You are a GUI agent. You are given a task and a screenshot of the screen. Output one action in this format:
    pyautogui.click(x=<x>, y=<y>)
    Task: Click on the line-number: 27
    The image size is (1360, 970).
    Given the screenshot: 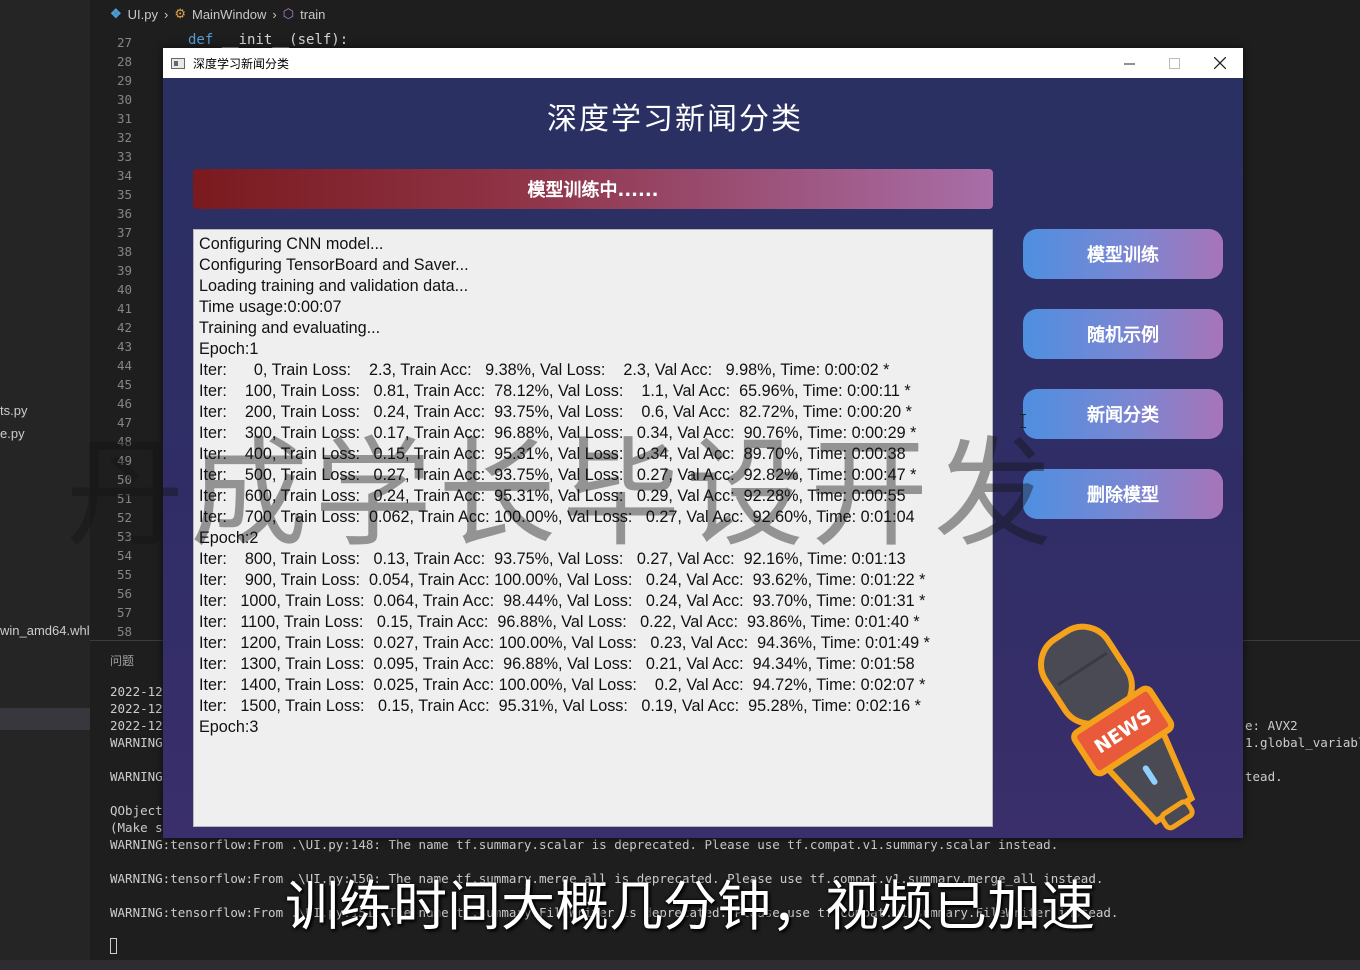 What is the action you would take?
    pyautogui.click(x=124, y=42)
    